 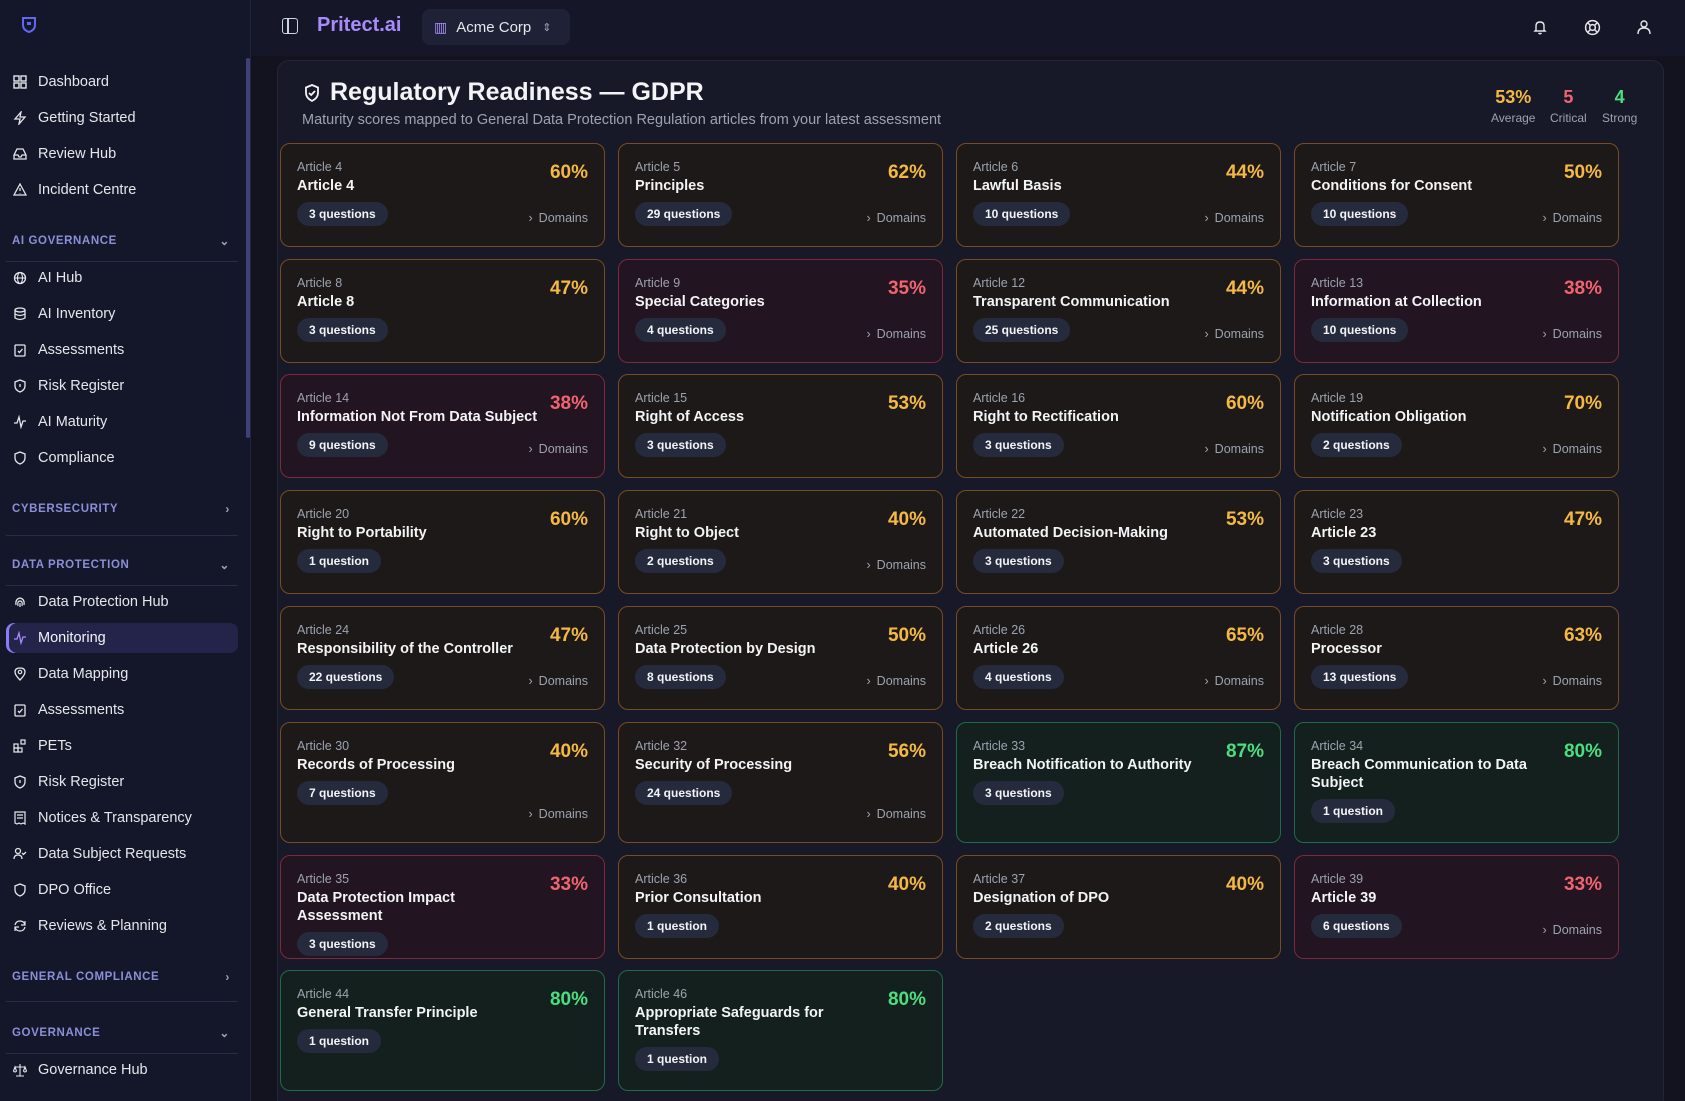 What do you see at coordinates (122, 674) in the screenshot?
I see `sidebar-item-data-mapping: Data Mapping` at bounding box center [122, 674].